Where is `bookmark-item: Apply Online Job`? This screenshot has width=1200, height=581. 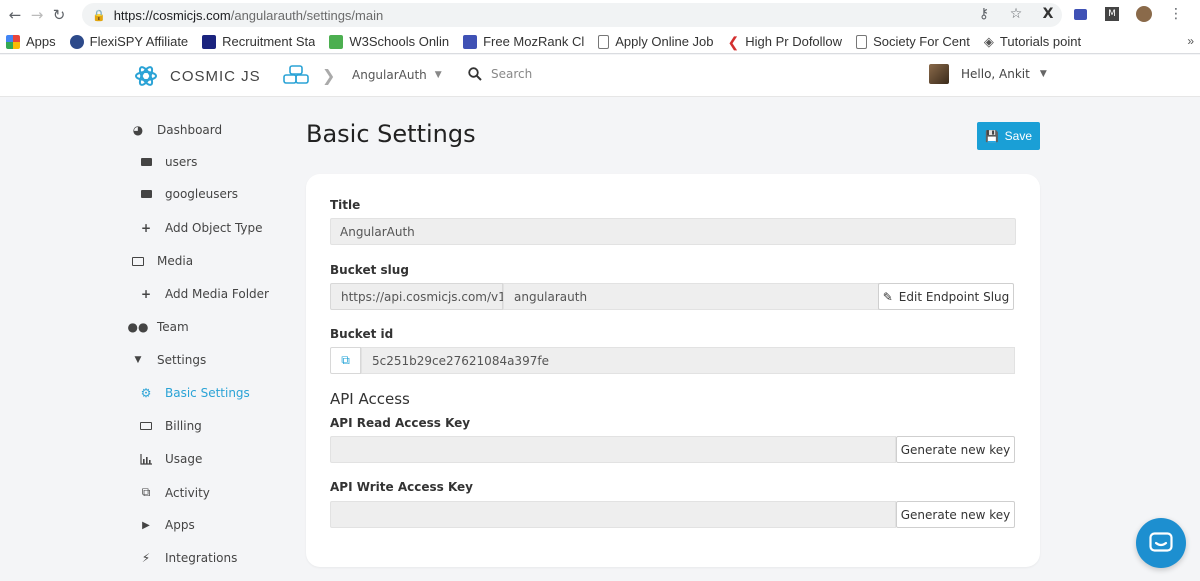
bookmark-item: Apply Online Job is located at coordinates (656, 41).